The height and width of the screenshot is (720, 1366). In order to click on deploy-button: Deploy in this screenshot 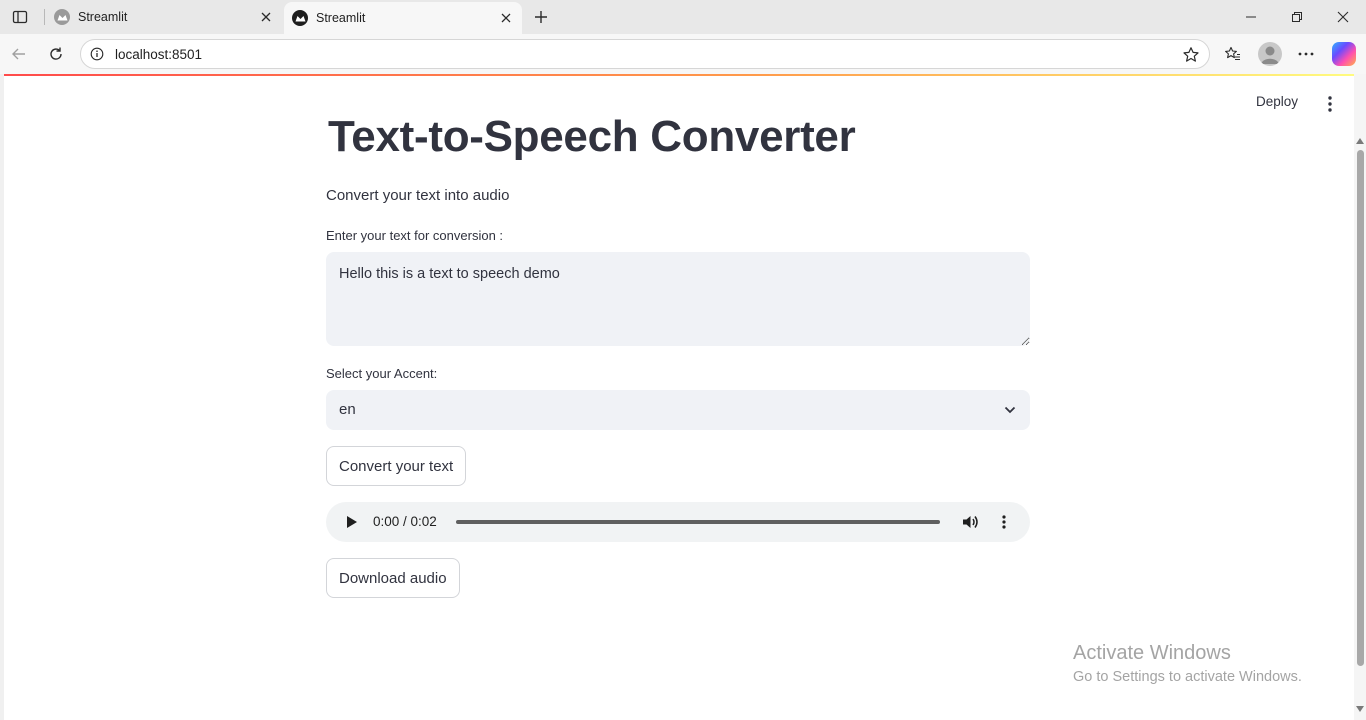, I will do `click(1277, 104)`.